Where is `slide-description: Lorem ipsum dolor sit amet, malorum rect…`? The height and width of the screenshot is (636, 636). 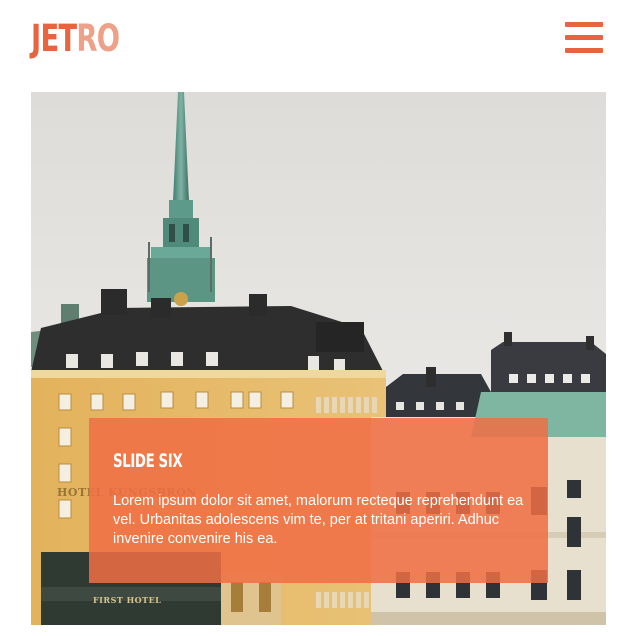 slide-description: Lorem ipsum dolor sit amet, malorum rect… is located at coordinates (318, 520).